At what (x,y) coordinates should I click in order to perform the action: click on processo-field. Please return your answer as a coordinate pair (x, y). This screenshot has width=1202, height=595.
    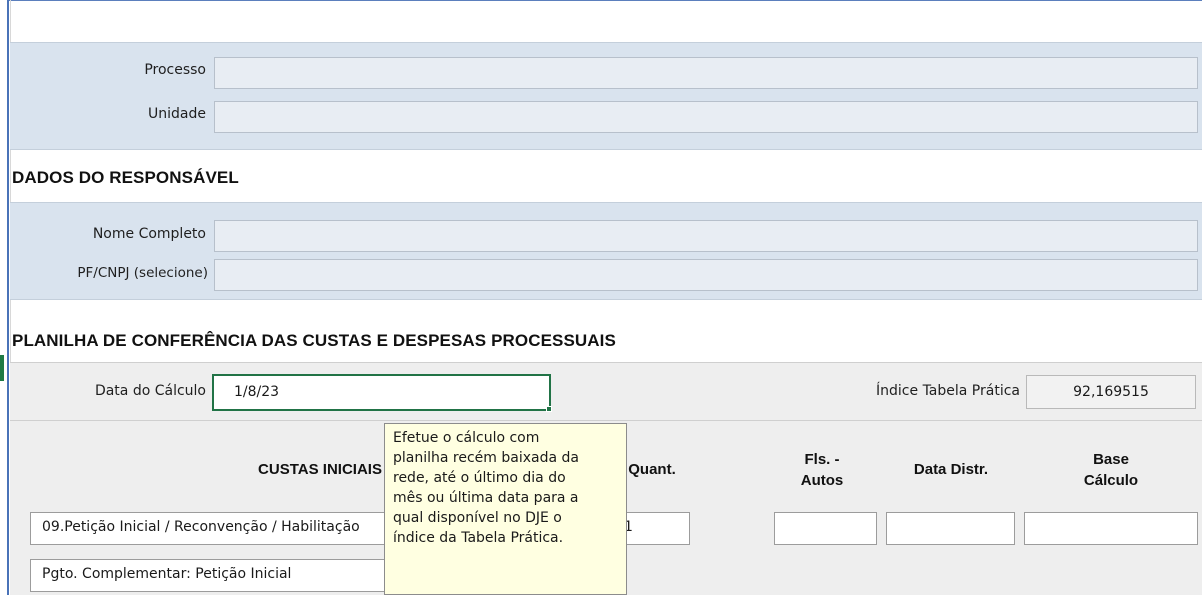
    Looking at the image, I should click on (706, 73).